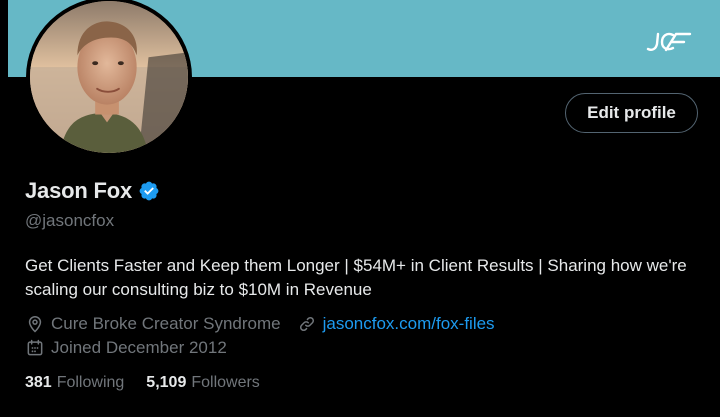  What do you see at coordinates (669, 42) in the screenshot?
I see `jcf-logo-icon` at bounding box center [669, 42].